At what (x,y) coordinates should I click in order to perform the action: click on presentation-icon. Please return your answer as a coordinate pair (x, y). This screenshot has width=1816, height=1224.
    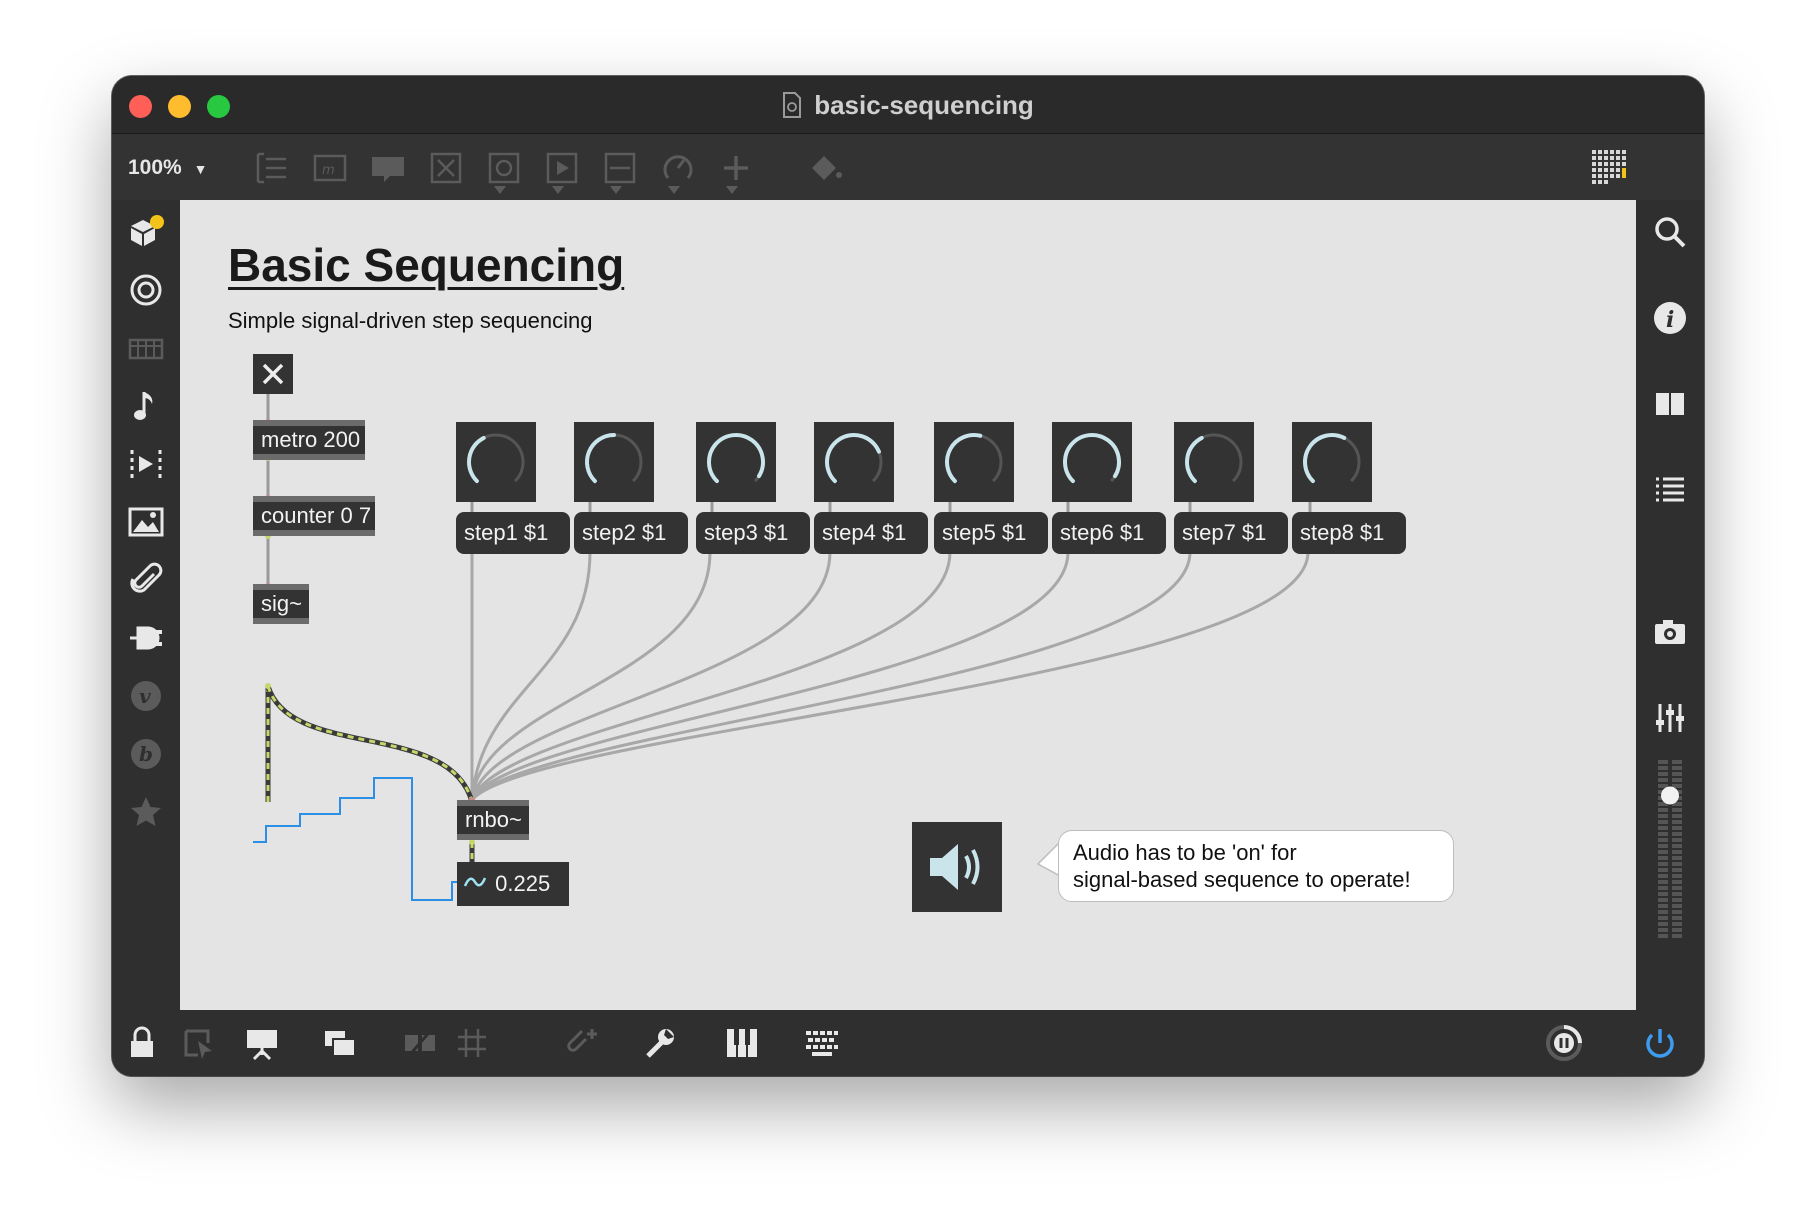
    Looking at the image, I should click on (262, 1043).